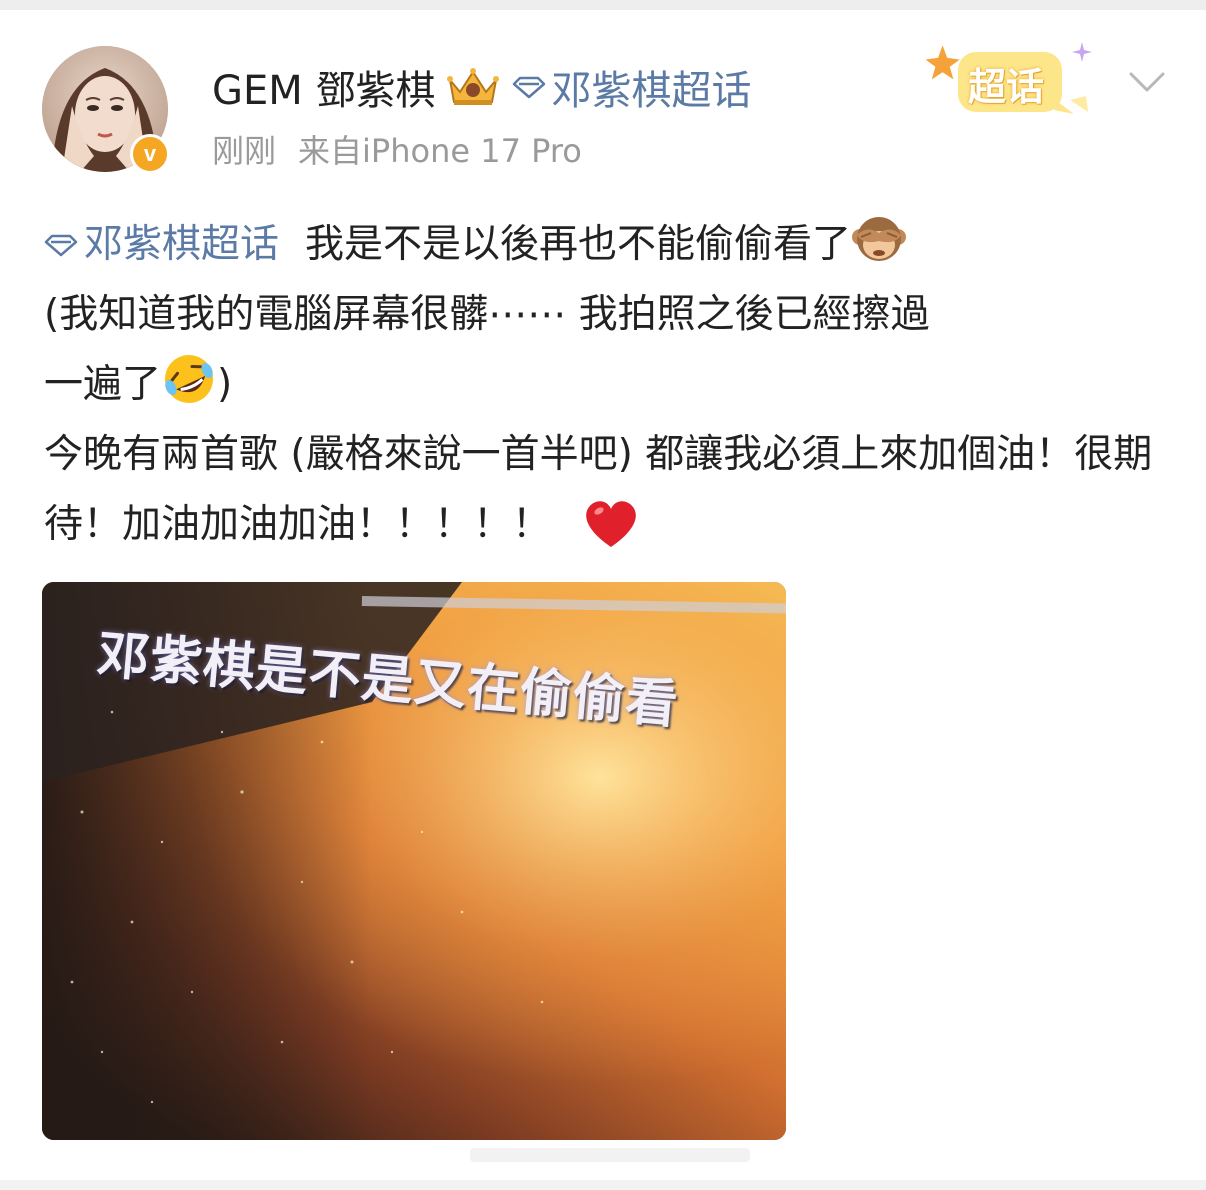 The height and width of the screenshot is (1190, 1206). I want to click on bottom-separator, so click(603, 1185).